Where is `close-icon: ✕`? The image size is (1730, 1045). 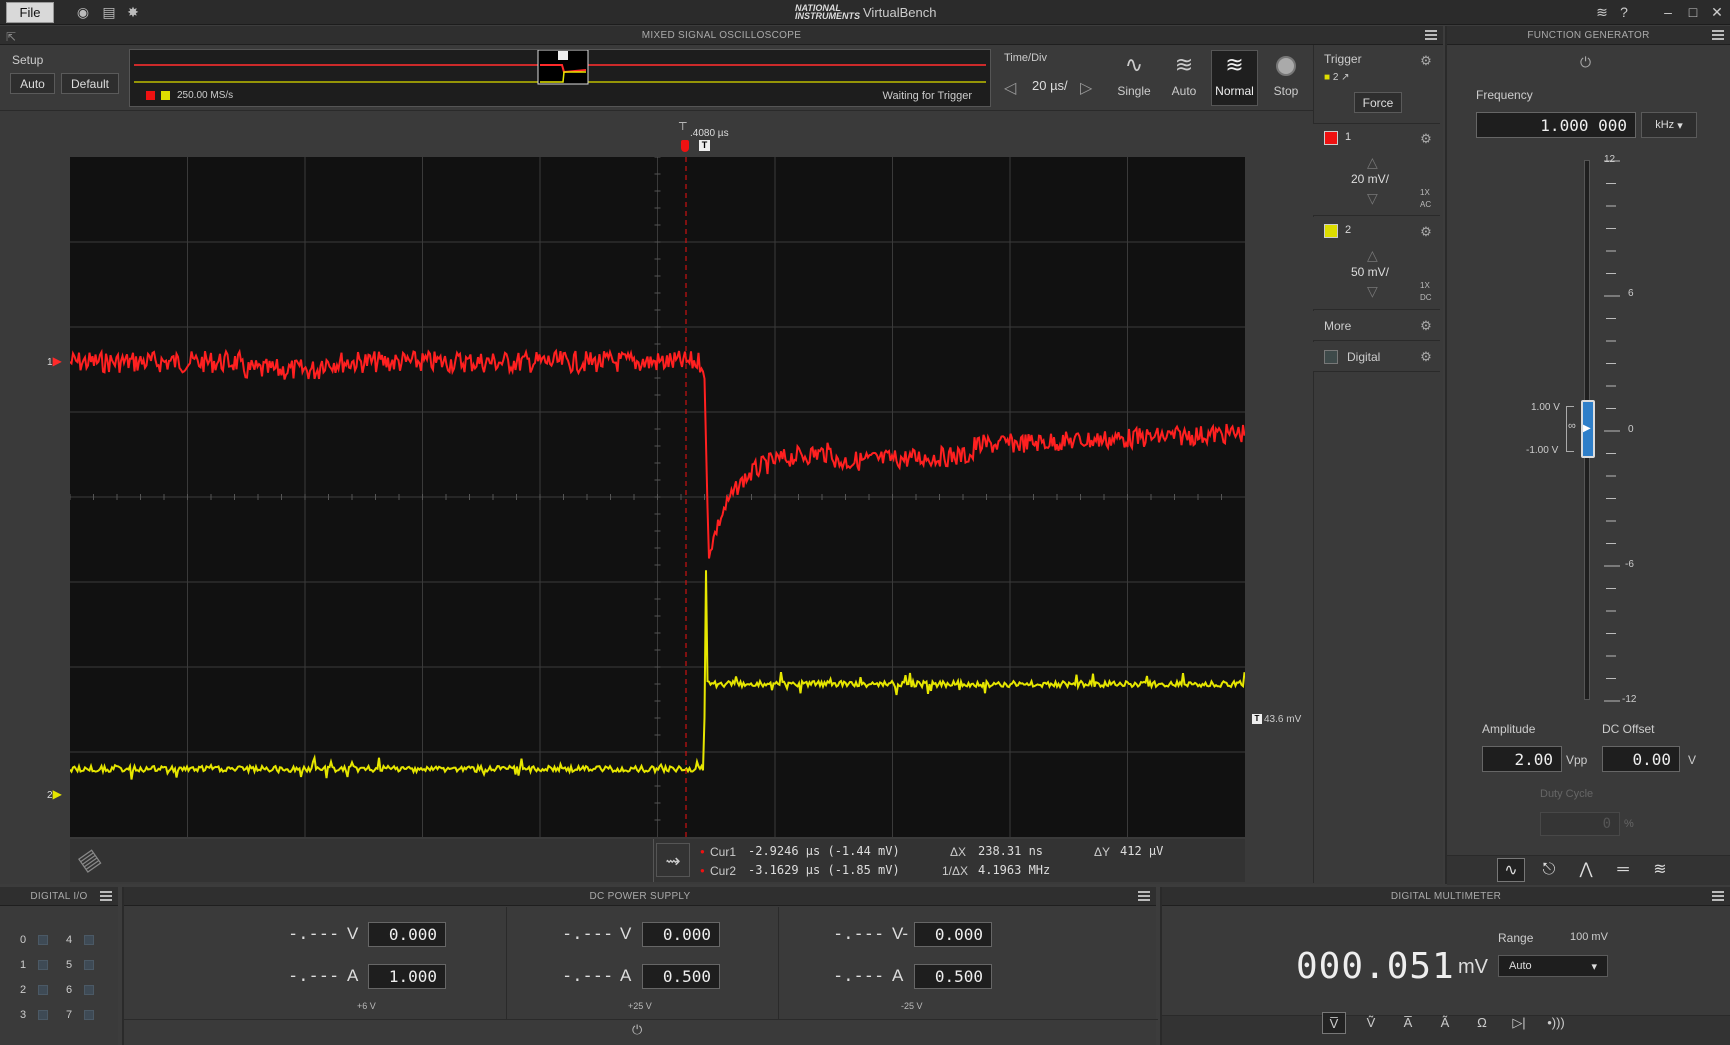
close-icon: ✕ is located at coordinates (1717, 12).